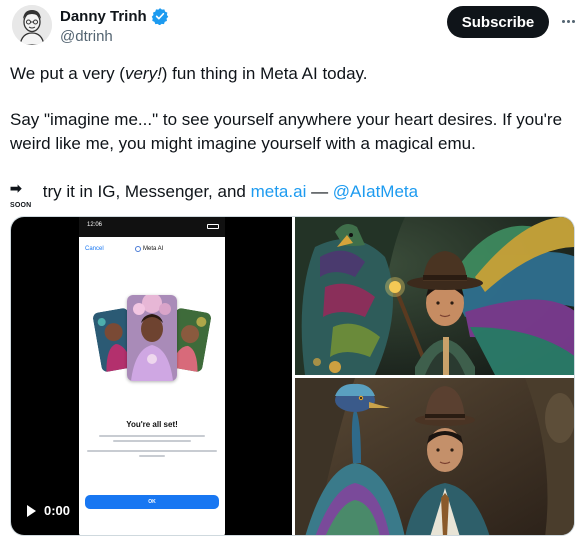  I want to click on text-emphasis: very!, so click(143, 73).